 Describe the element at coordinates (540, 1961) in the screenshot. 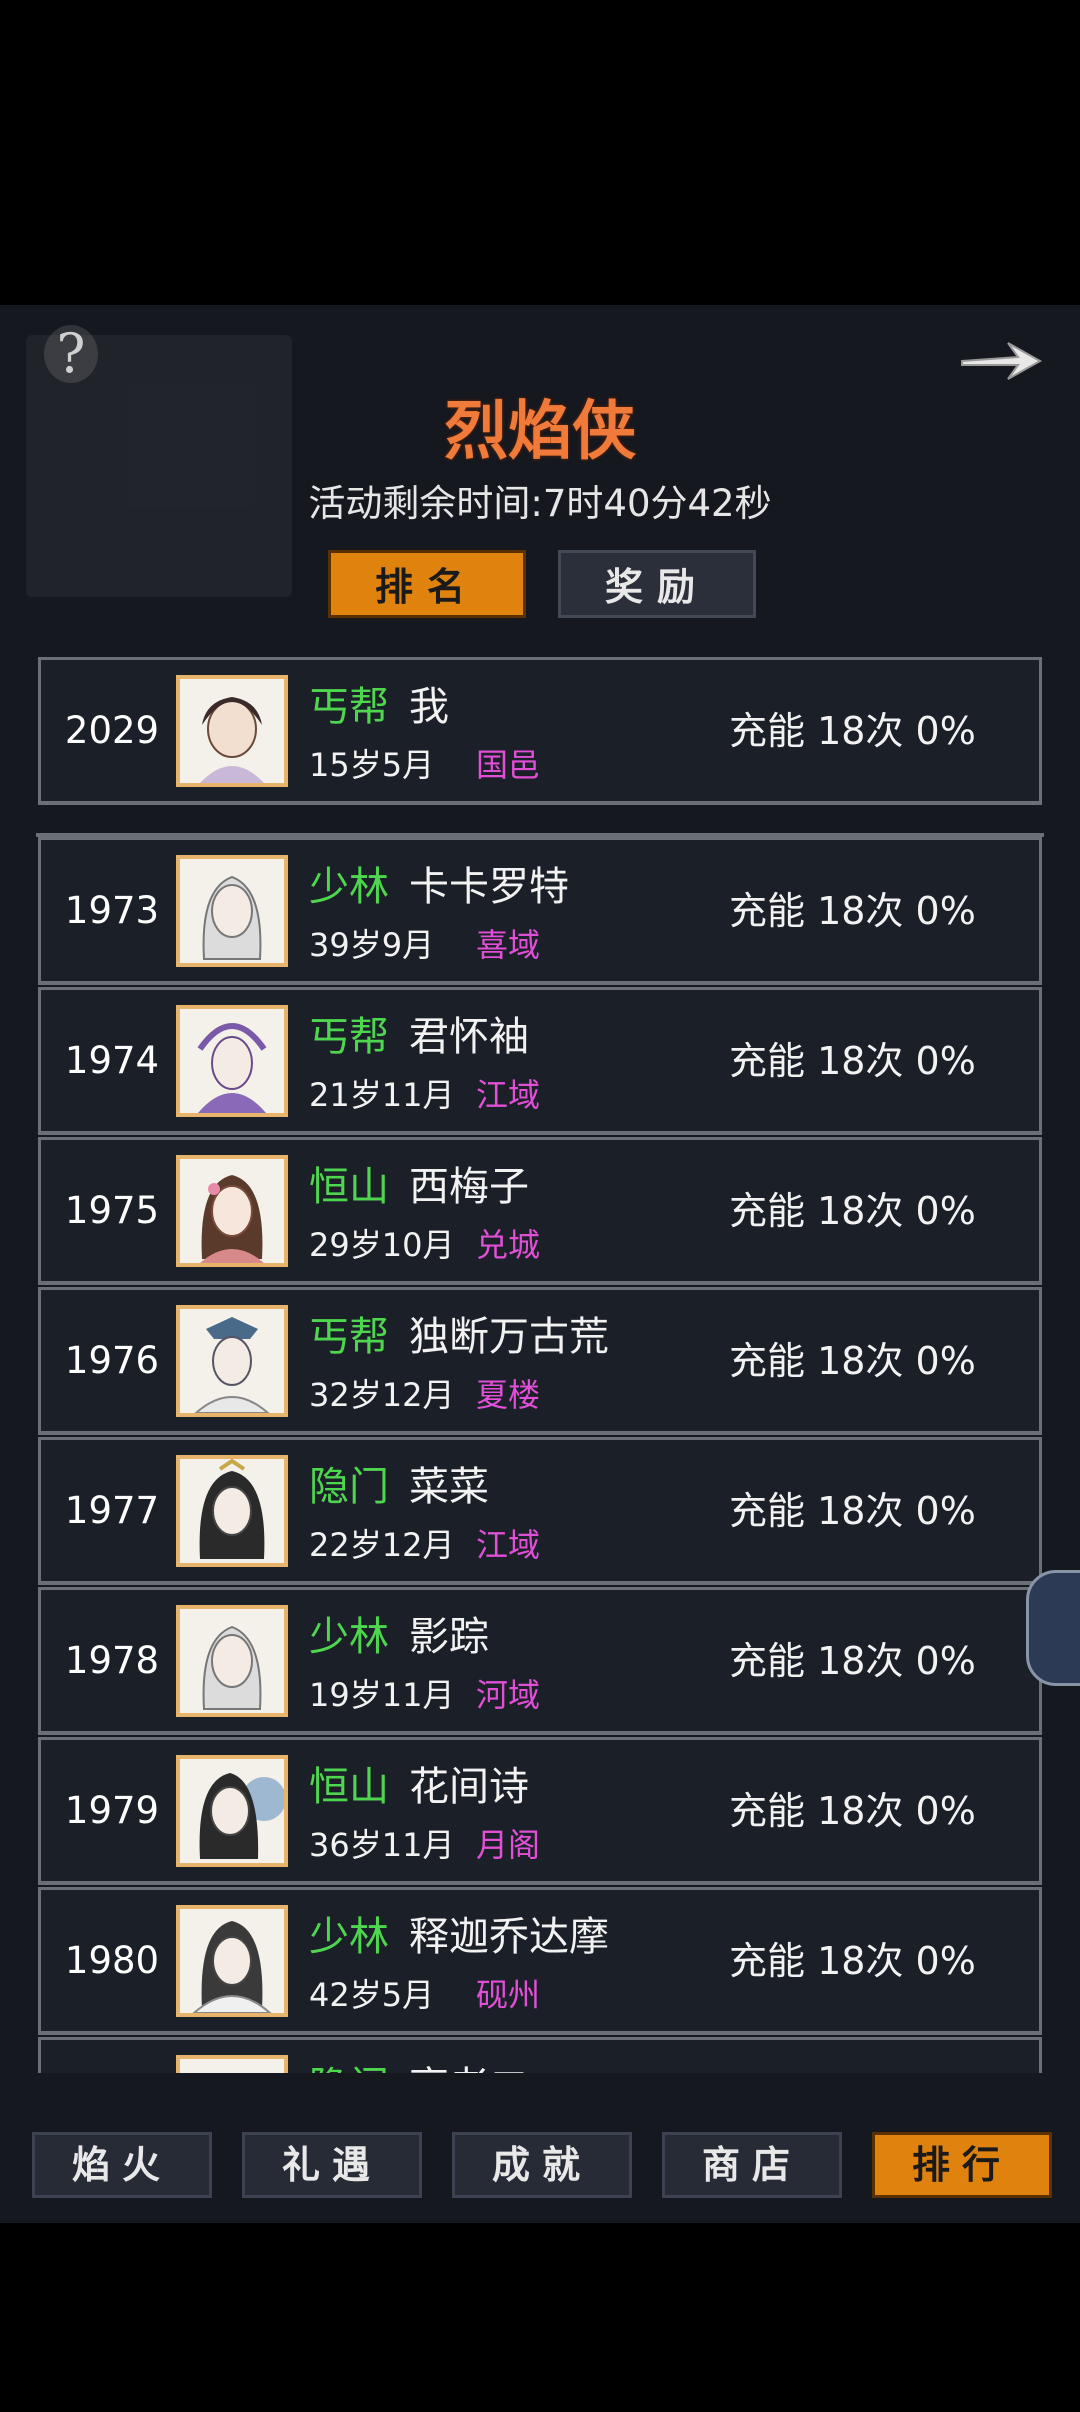

I see `list-item: 1980 少林 释迦乔达摩 42岁5月 砚州 充能 18次 0%` at that location.